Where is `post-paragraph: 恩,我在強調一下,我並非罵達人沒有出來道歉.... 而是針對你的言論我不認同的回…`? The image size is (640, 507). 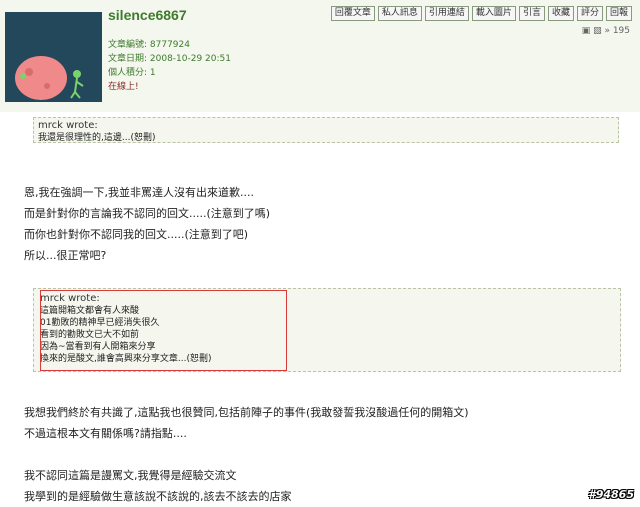
post-paragraph: 恩,我在強調一下,我並非罵達人沒有出來道歉.... 而是針對你的言論我不認同的回… is located at coordinates (147, 224).